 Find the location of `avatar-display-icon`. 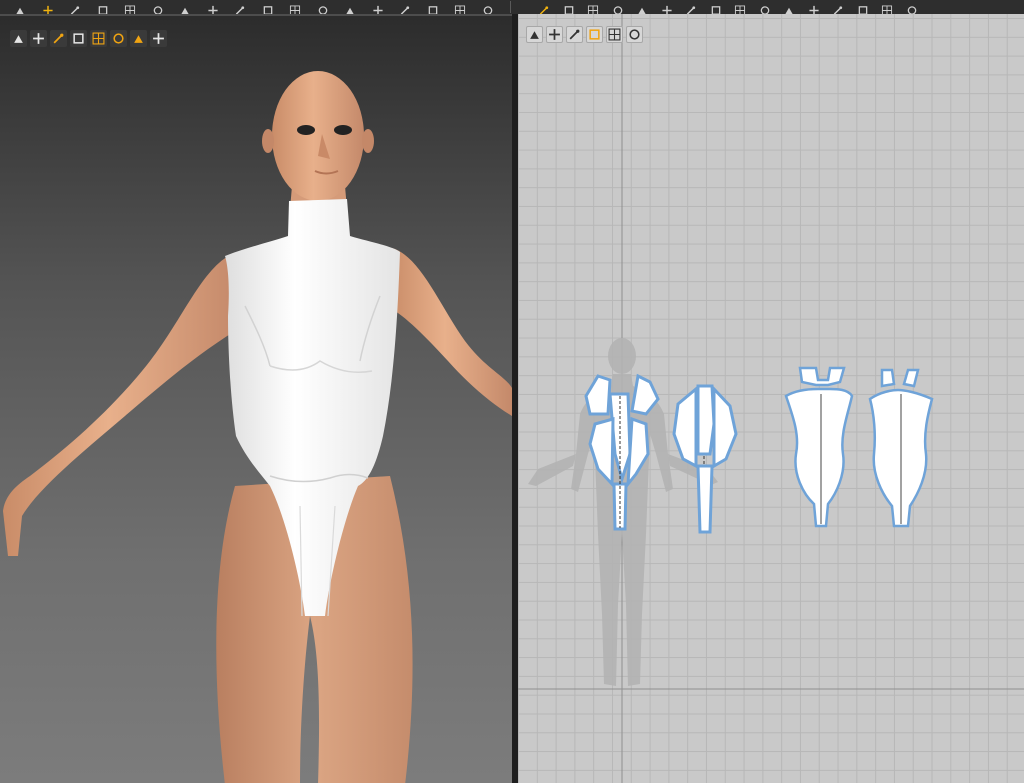

avatar-display-icon is located at coordinates (18, 38).